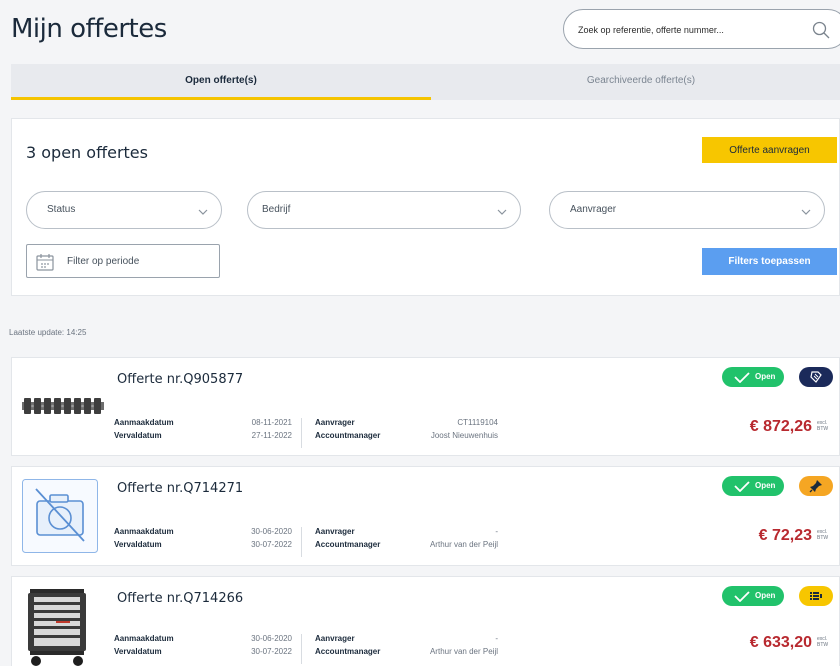 The width and height of the screenshot is (840, 666). Describe the element at coordinates (87, 152) in the screenshot. I see `open-quotes-count: 3 open offertes` at that location.